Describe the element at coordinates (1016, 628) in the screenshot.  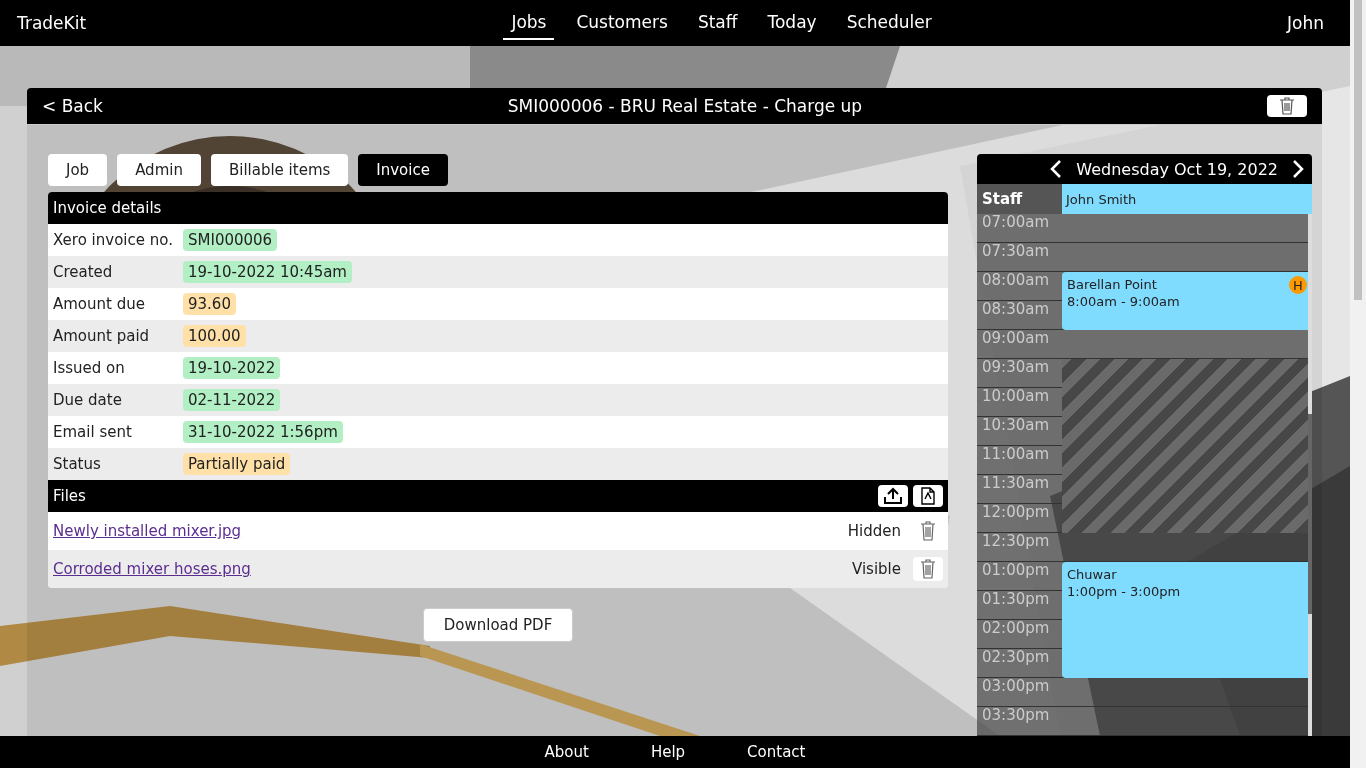
I see `time-label: 02:00pm` at that location.